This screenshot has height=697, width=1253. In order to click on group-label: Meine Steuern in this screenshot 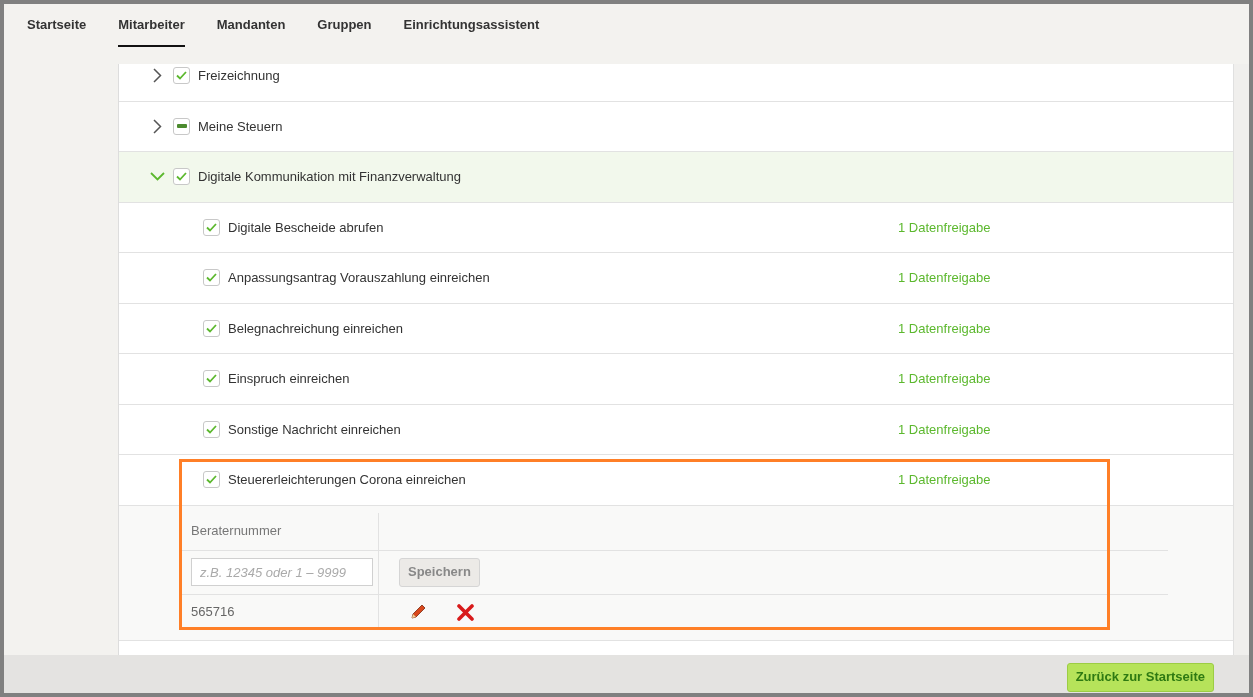, I will do `click(240, 126)`.